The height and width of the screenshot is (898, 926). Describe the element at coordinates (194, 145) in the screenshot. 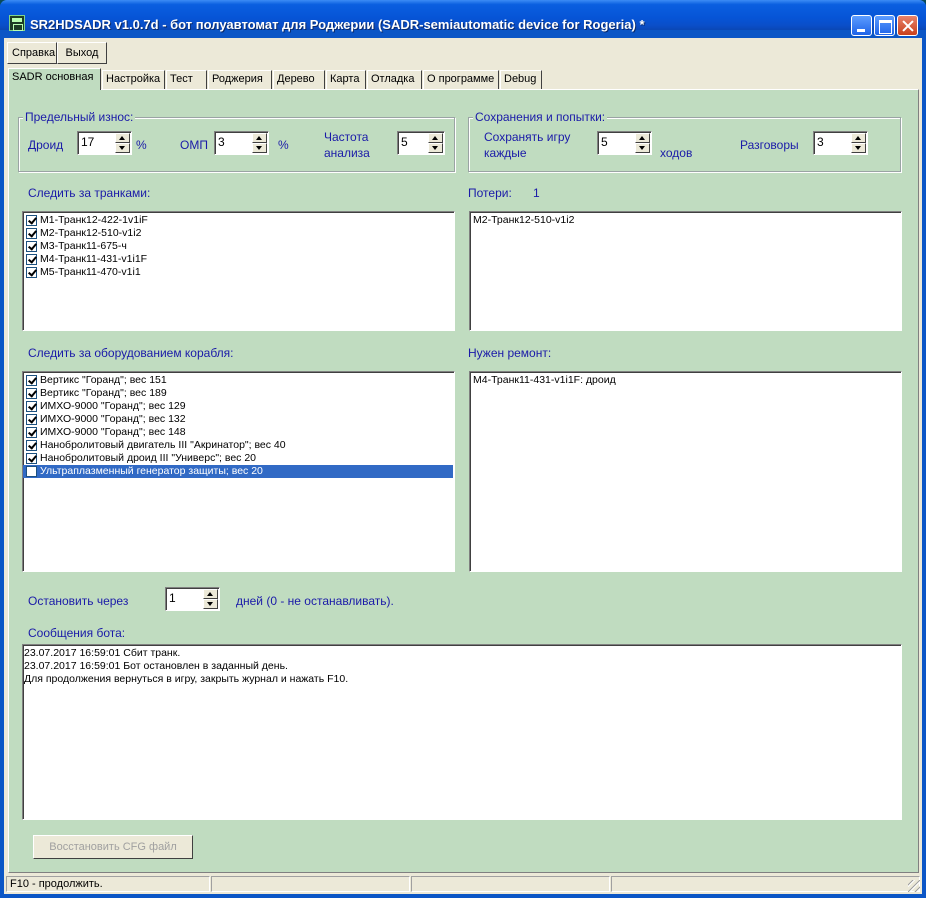

I see `omp-label: ОМП` at that location.